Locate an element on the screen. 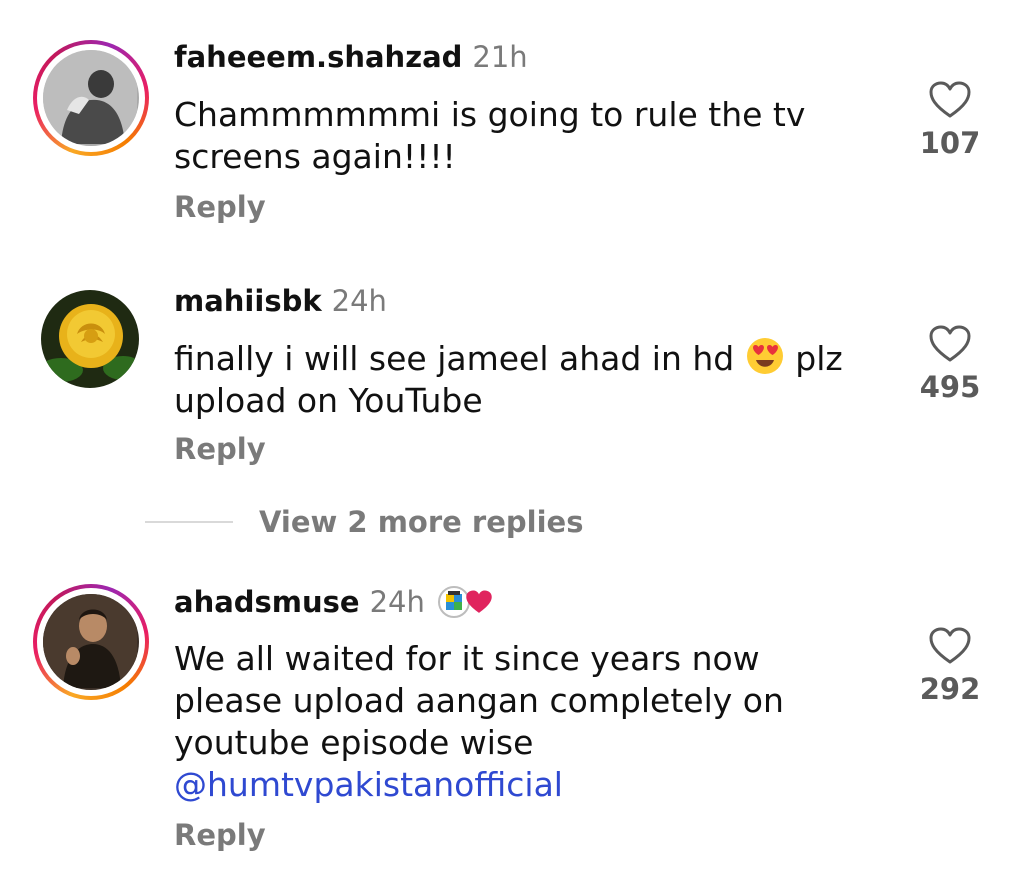  username: faheeem.shahzad is located at coordinates (318, 57).